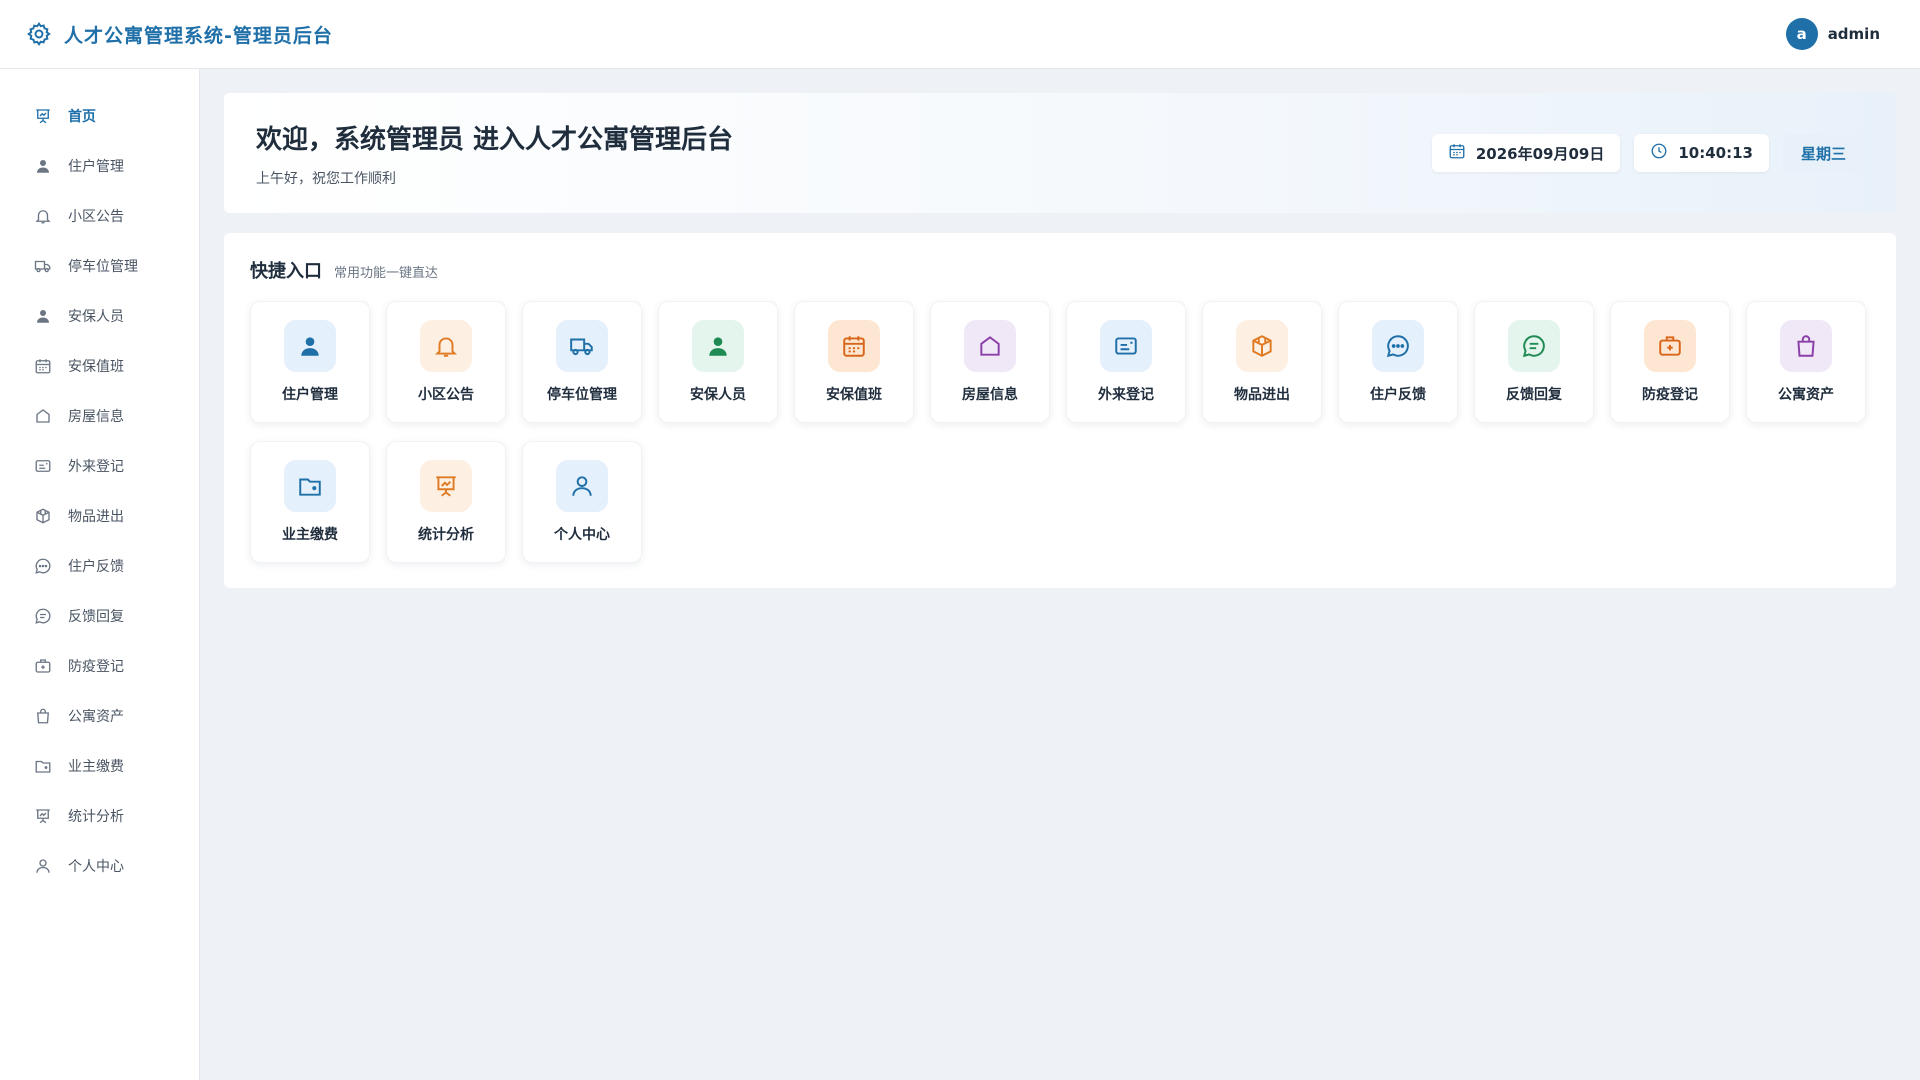 This screenshot has height=1080, width=1920. Describe the element at coordinates (960, 34) in the screenshot. I see `top-header: 人才公寓管理系统-管理员后台 a admin` at that location.